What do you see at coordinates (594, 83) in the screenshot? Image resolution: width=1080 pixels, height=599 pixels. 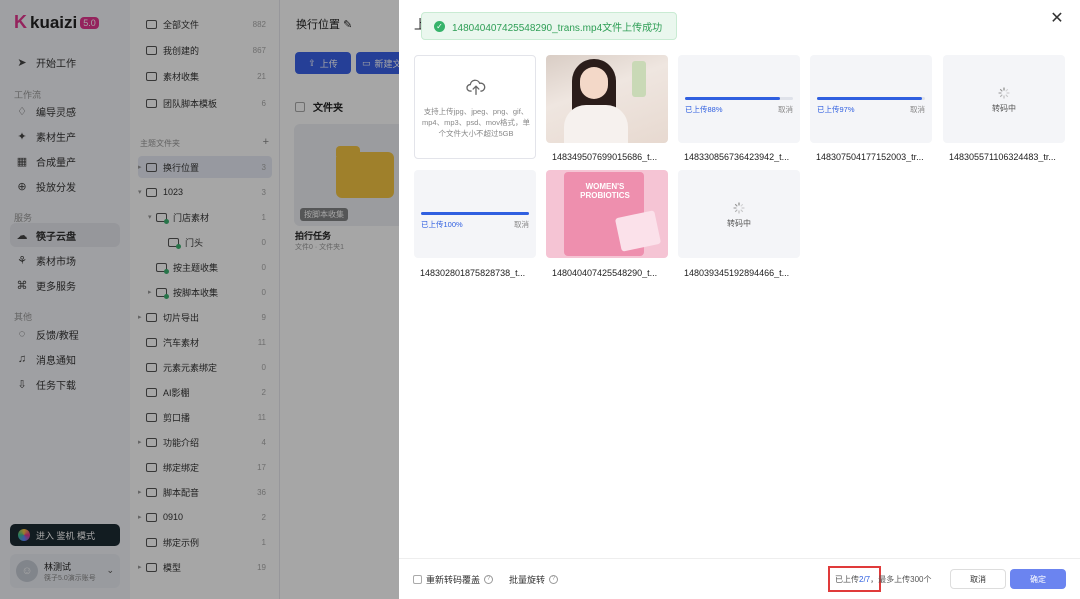 I see `thumb-face` at bounding box center [594, 83].